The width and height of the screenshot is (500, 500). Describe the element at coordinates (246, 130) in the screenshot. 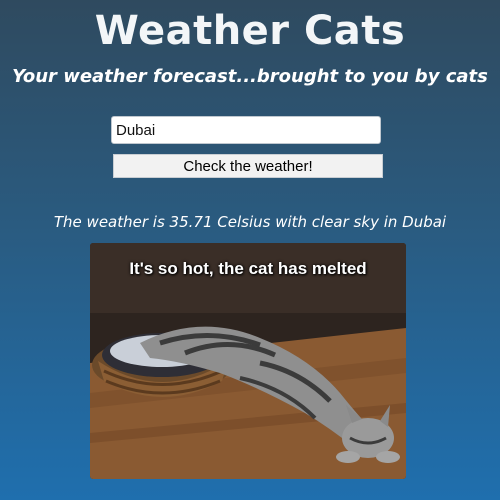

I see `city-input` at that location.